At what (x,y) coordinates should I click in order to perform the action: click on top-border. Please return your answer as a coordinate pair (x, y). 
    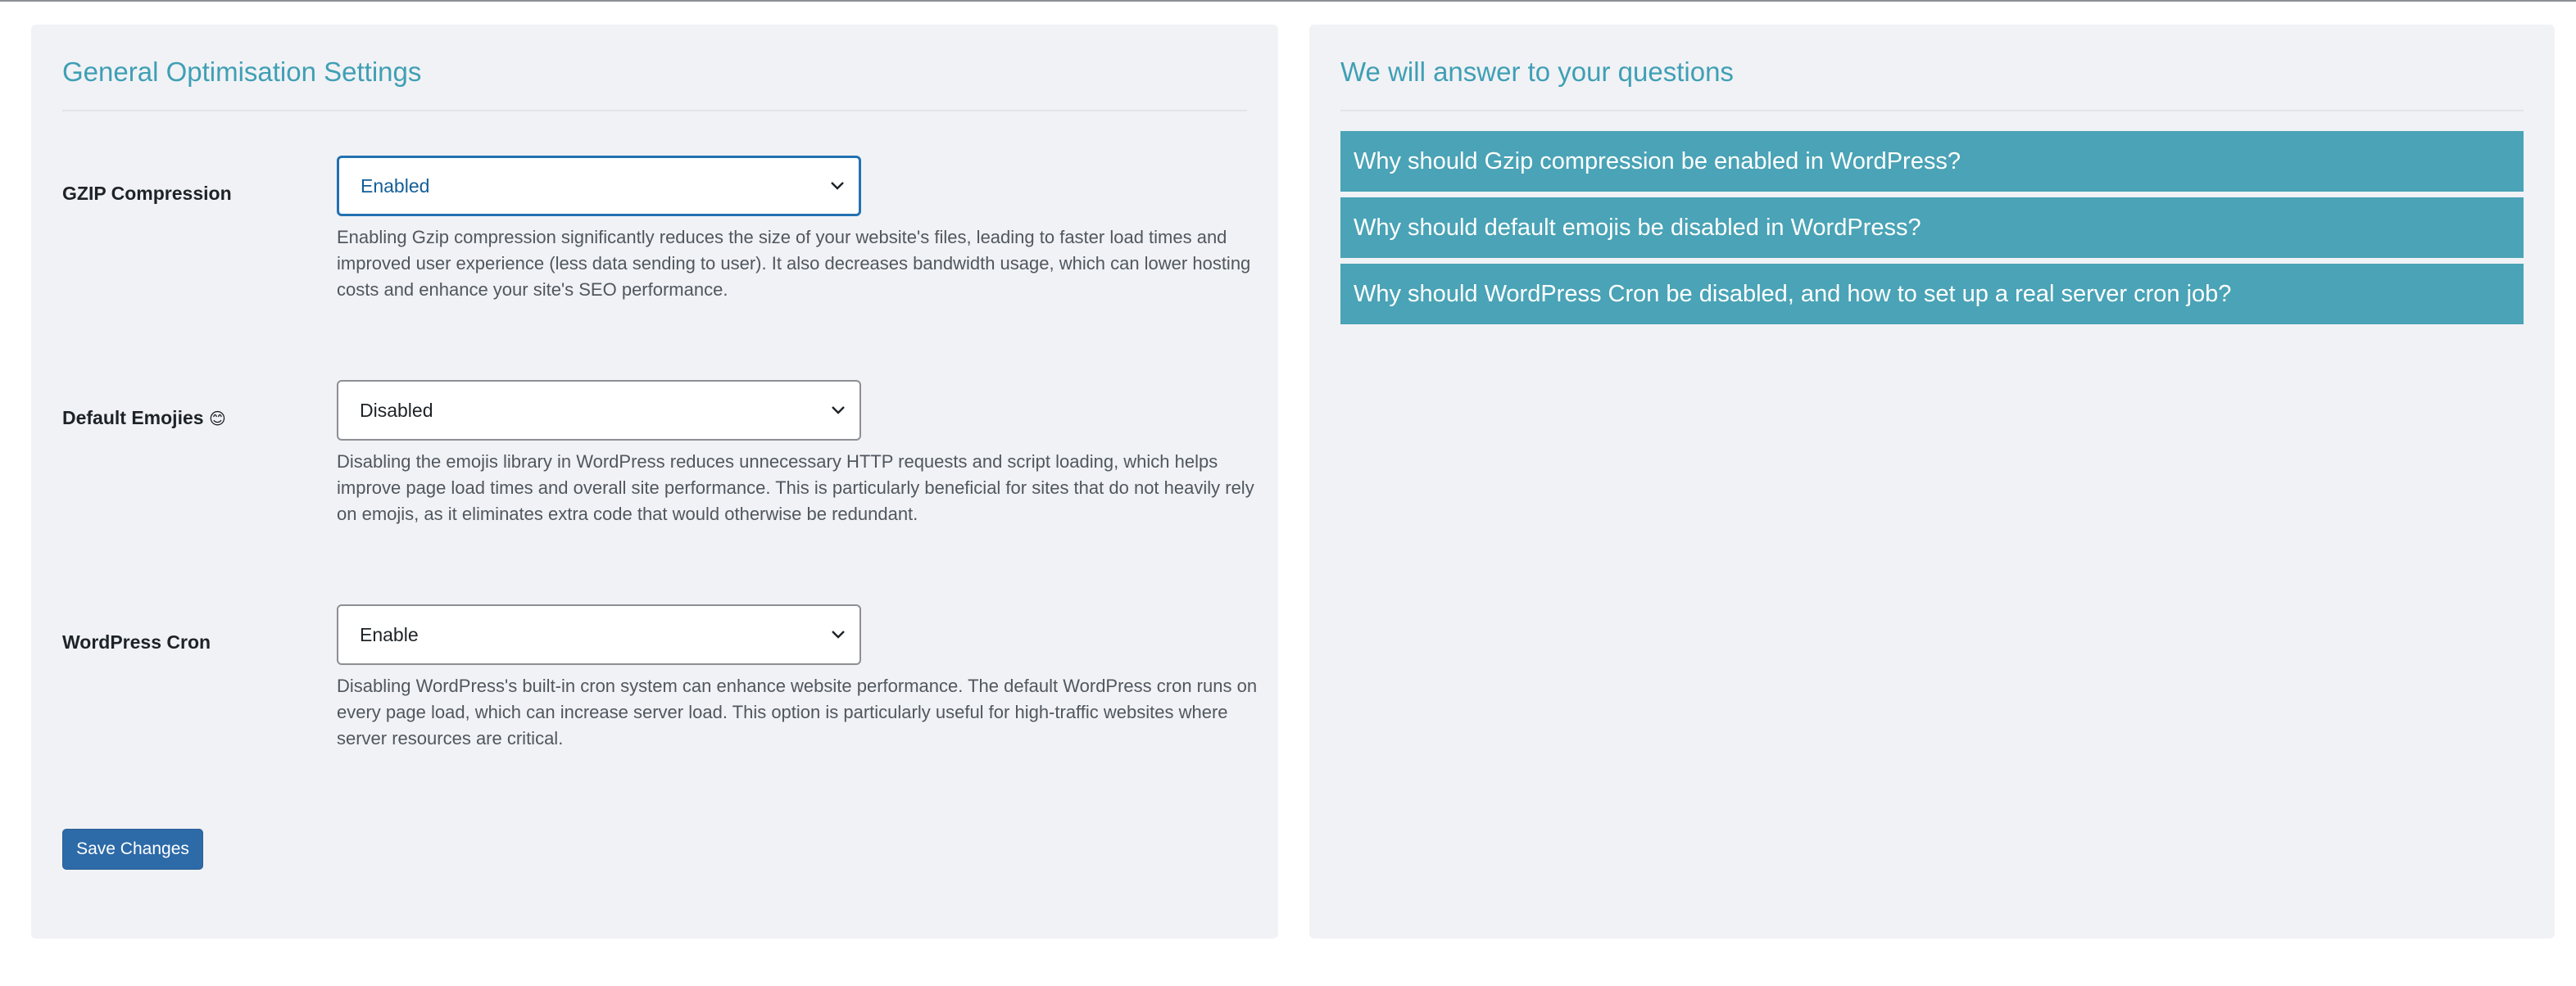
    Looking at the image, I should click on (1288, 1).